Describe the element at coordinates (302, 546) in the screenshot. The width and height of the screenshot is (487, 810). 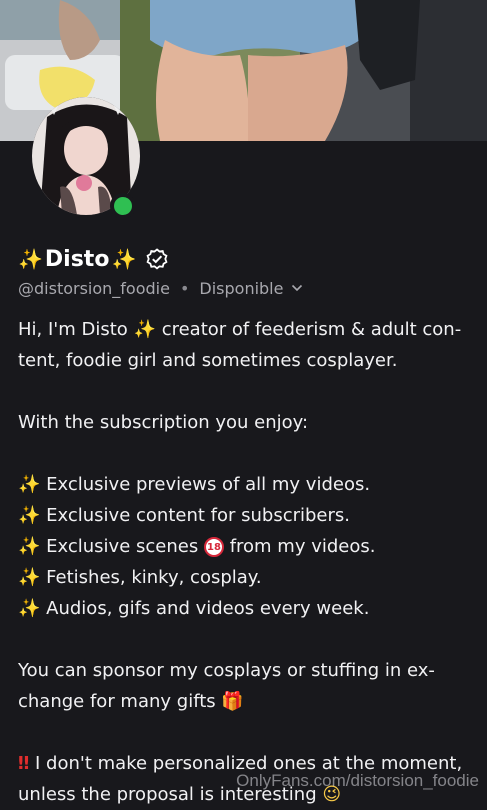
I see `benefit-text: from my videos.` at that location.